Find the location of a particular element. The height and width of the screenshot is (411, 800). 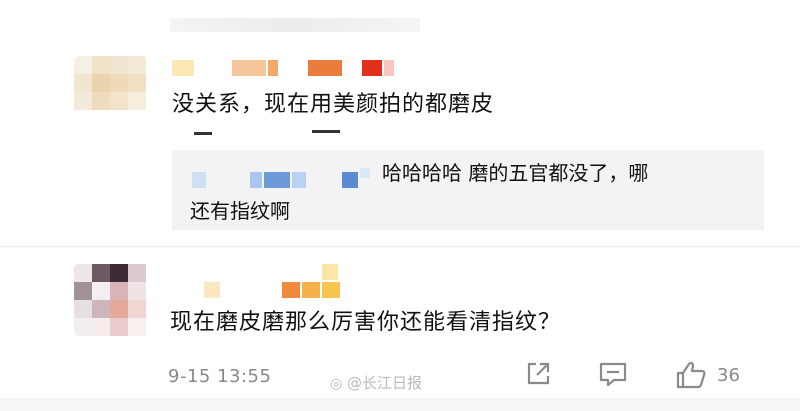

reply-text-continued: 还有指纹啊 is located at coordinates (240, 211).